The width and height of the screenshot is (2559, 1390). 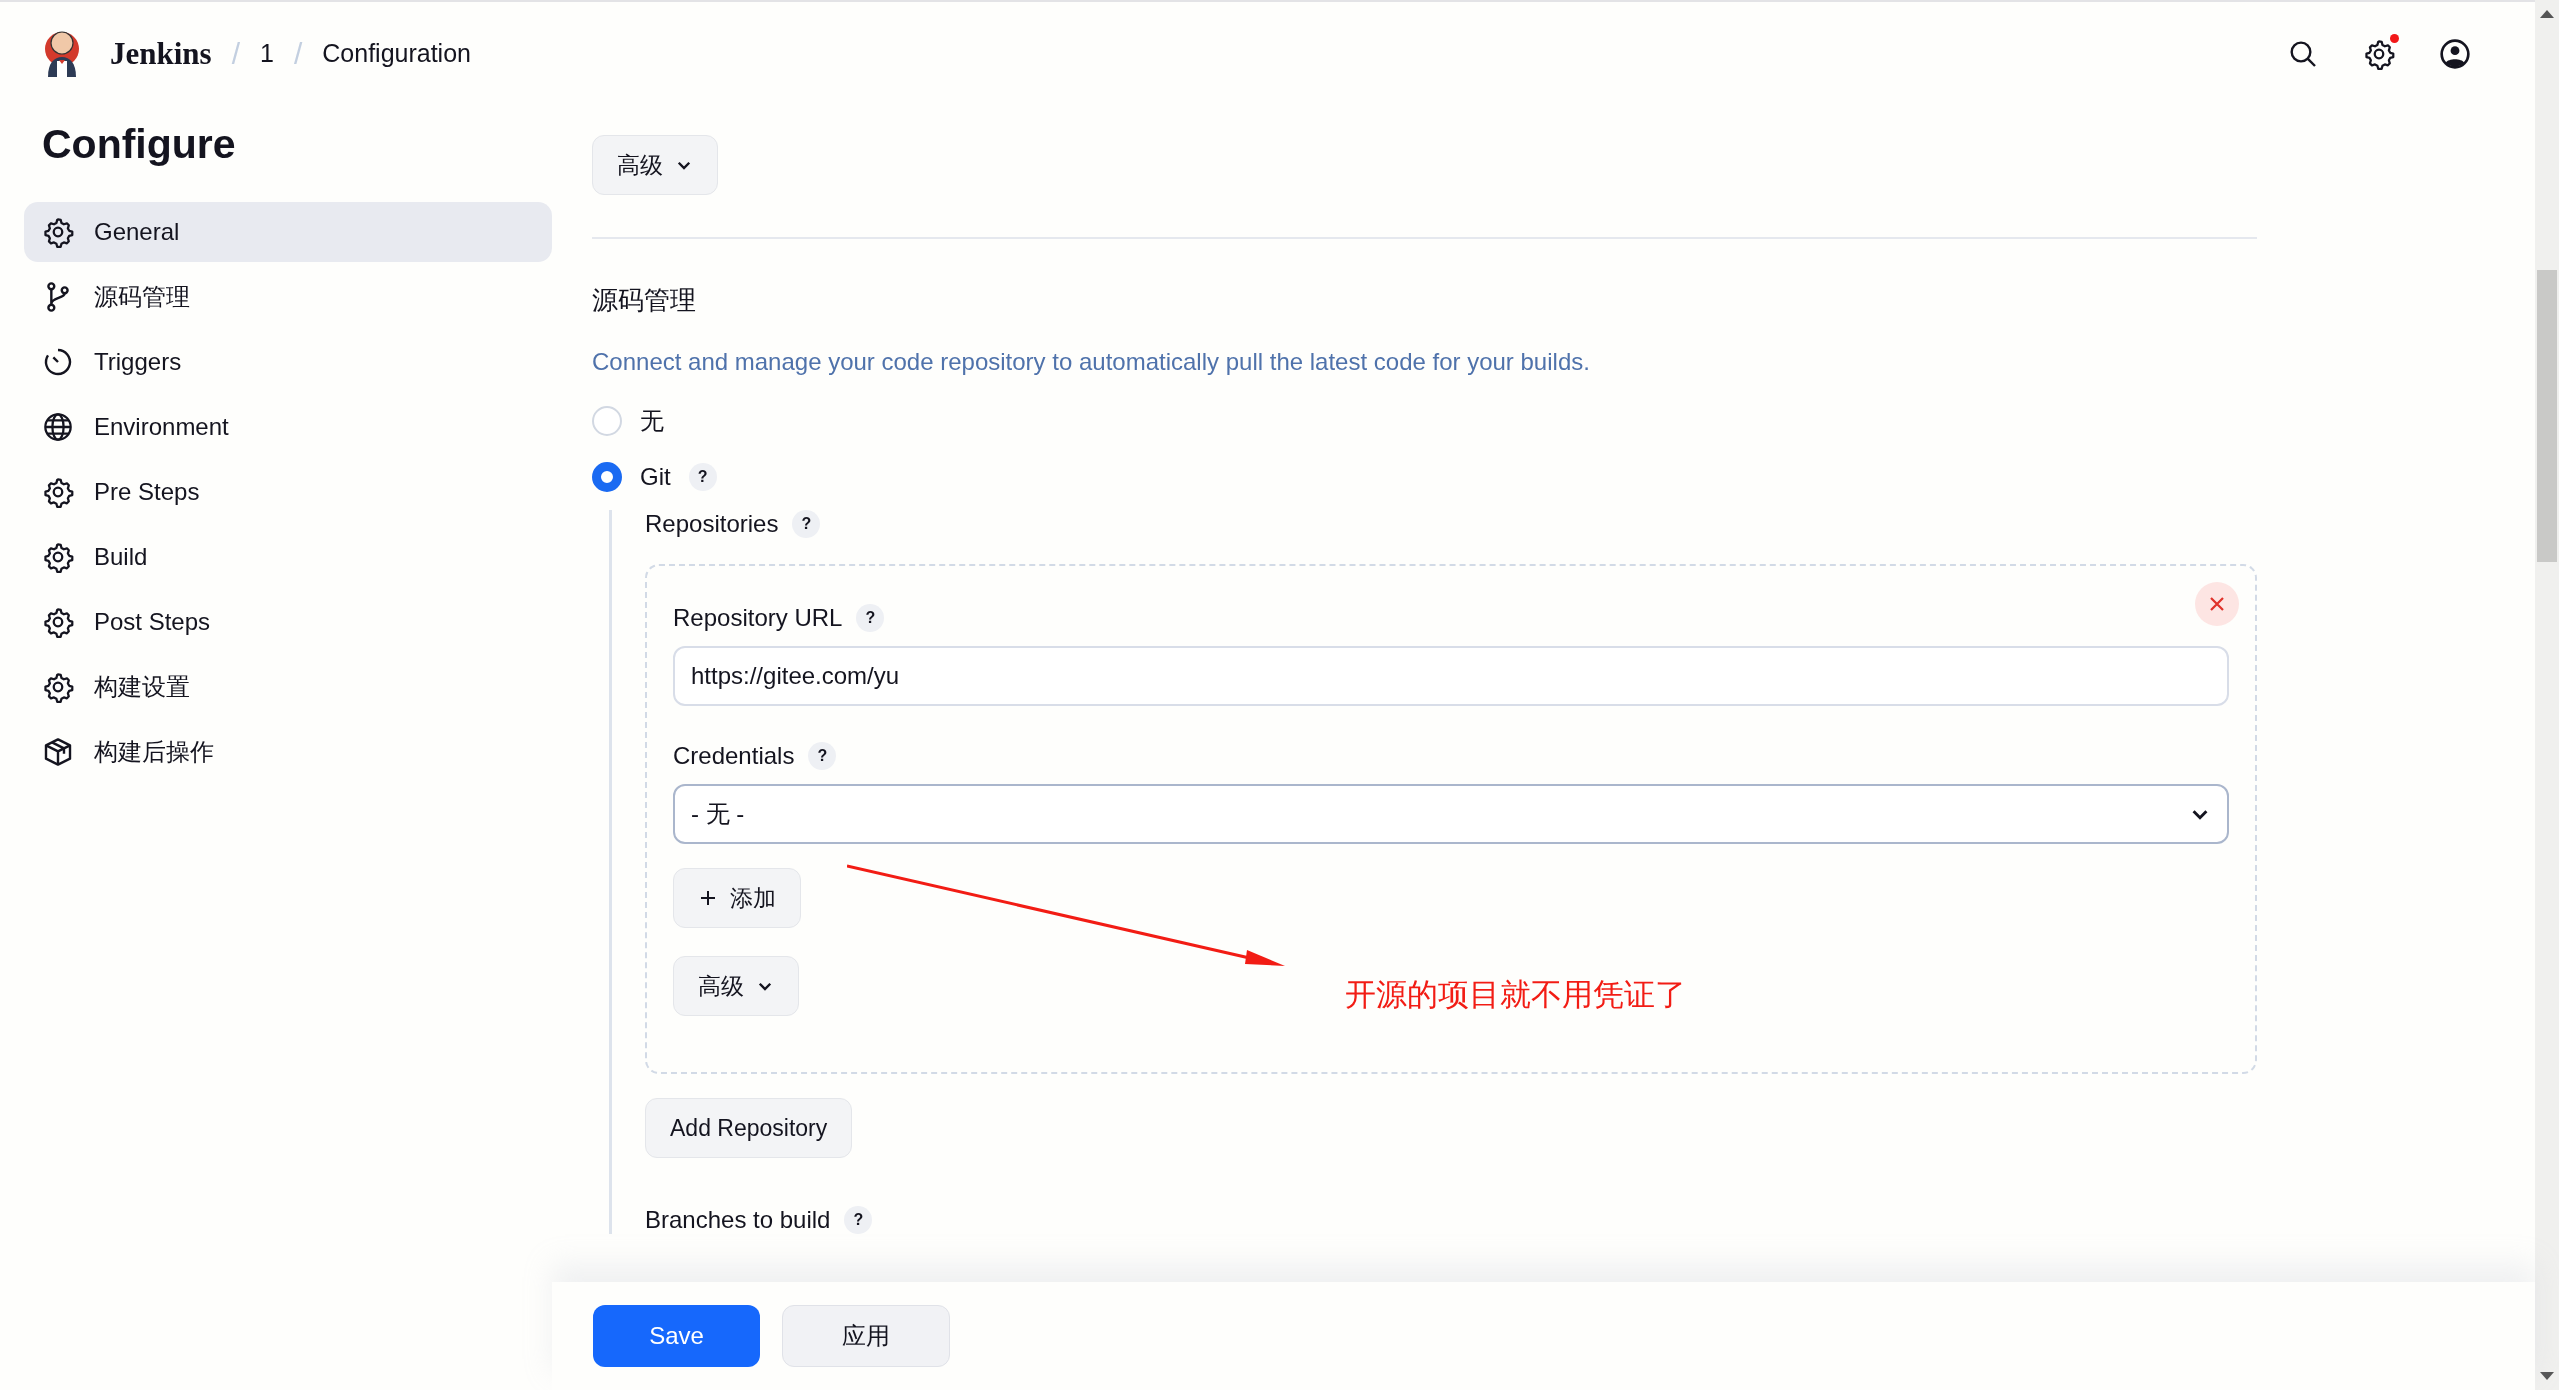 What do you see at coordinates (708, 898) in the screenshot?
I see `plus-icon` at bounding box center [708, 898].